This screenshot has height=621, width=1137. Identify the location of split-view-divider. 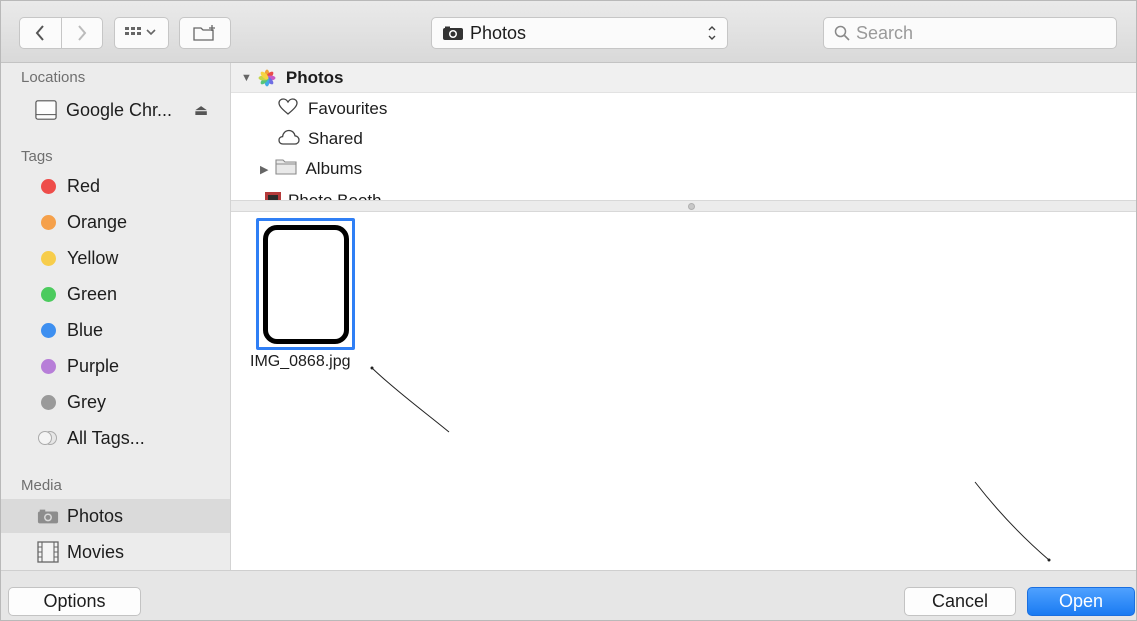
(683, 206).